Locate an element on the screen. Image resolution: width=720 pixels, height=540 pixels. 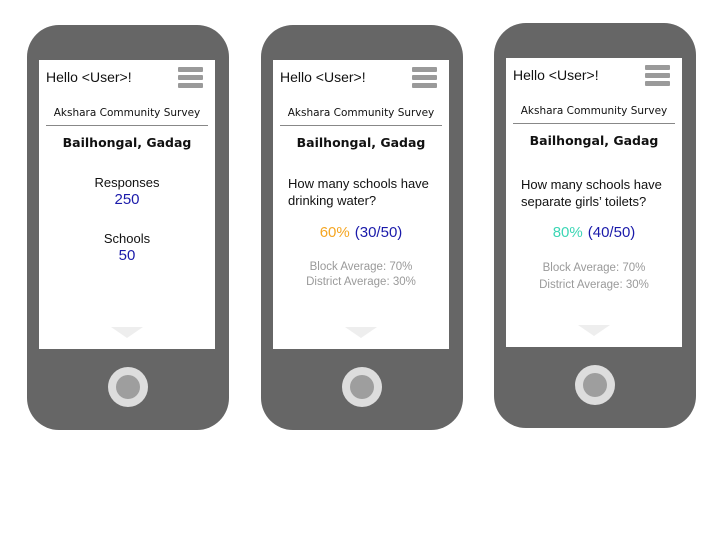
schools-value: 50 is located at coordinates (127, 255).